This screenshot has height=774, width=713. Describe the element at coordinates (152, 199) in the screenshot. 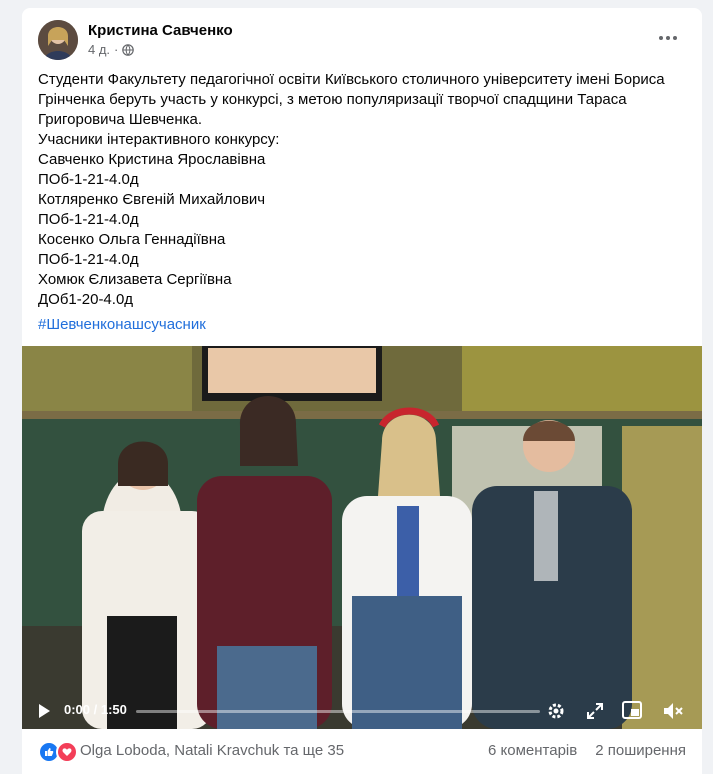

I see `post-line: Котляренко Євгеній Михайлович` at that location.